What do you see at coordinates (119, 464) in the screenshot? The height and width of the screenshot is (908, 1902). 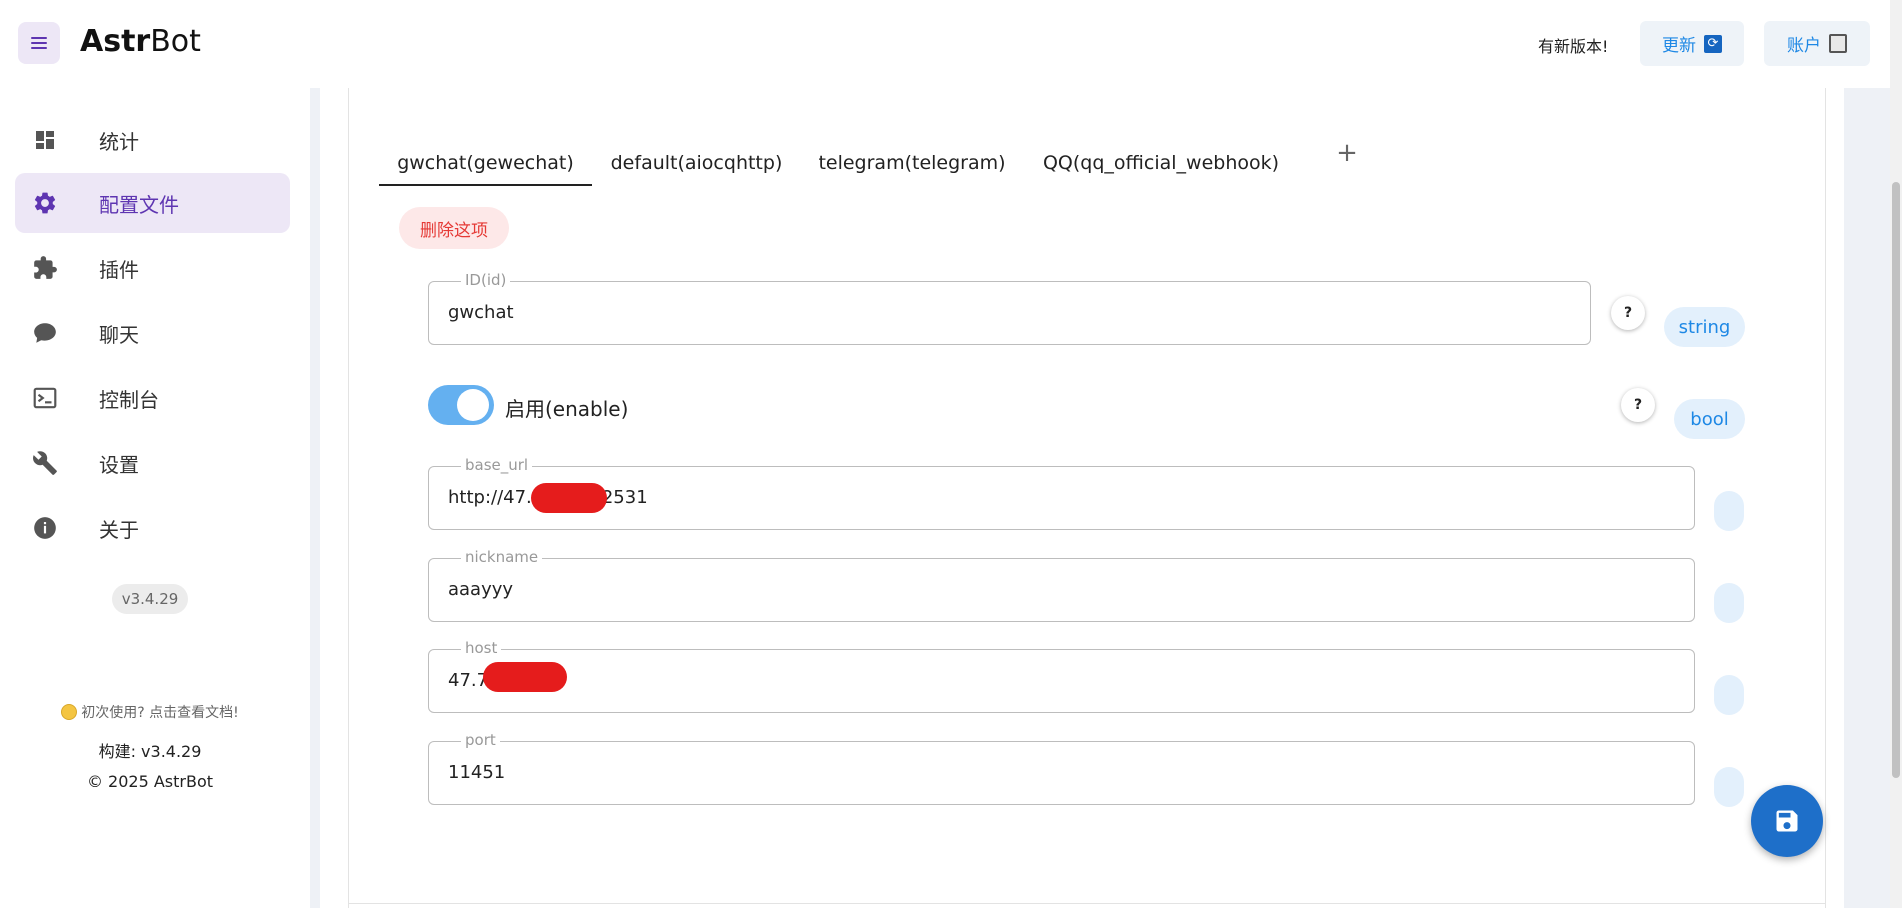 I see `sidebar-item-label: 设置` at bounding box center [119, 464].